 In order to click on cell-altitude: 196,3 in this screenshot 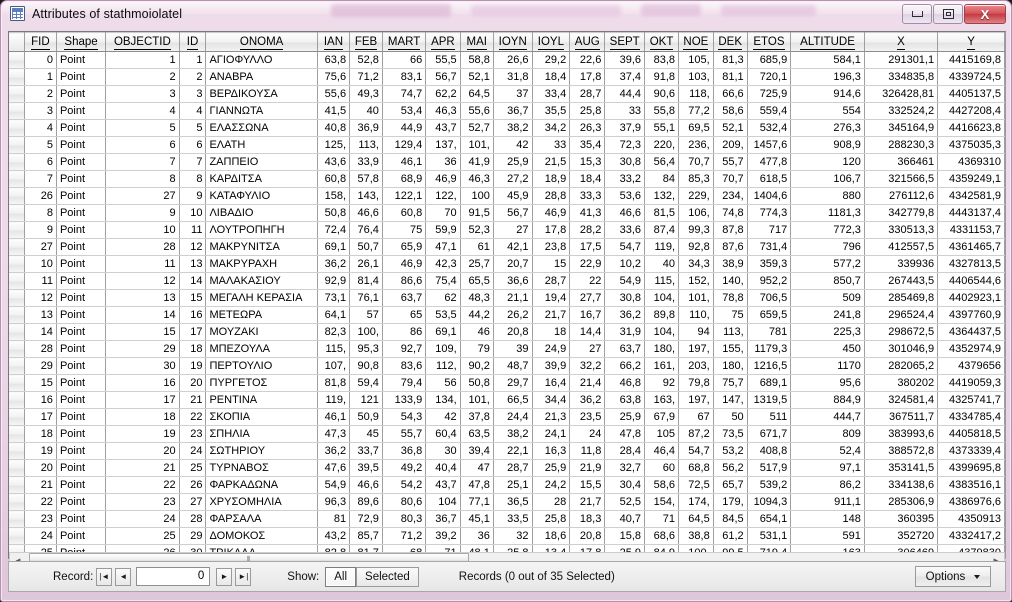, I will do `click(827, 77)`.